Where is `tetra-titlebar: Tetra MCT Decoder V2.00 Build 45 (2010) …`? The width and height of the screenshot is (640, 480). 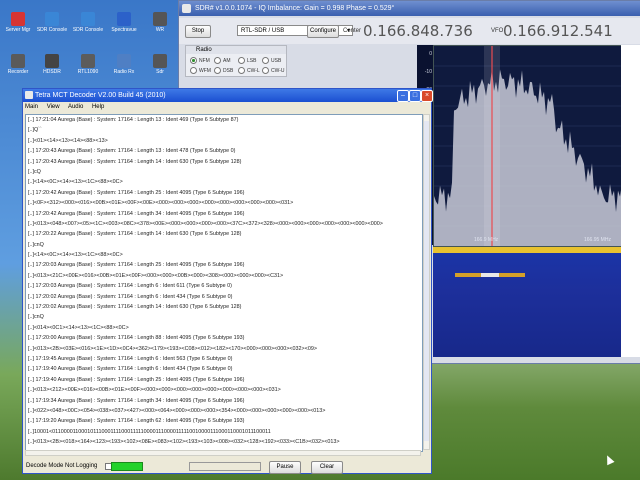 tetra-titlebar: Tetra MCT Decoder V2.00 Build 45 (2010) … is located at coordinates (228, 95).